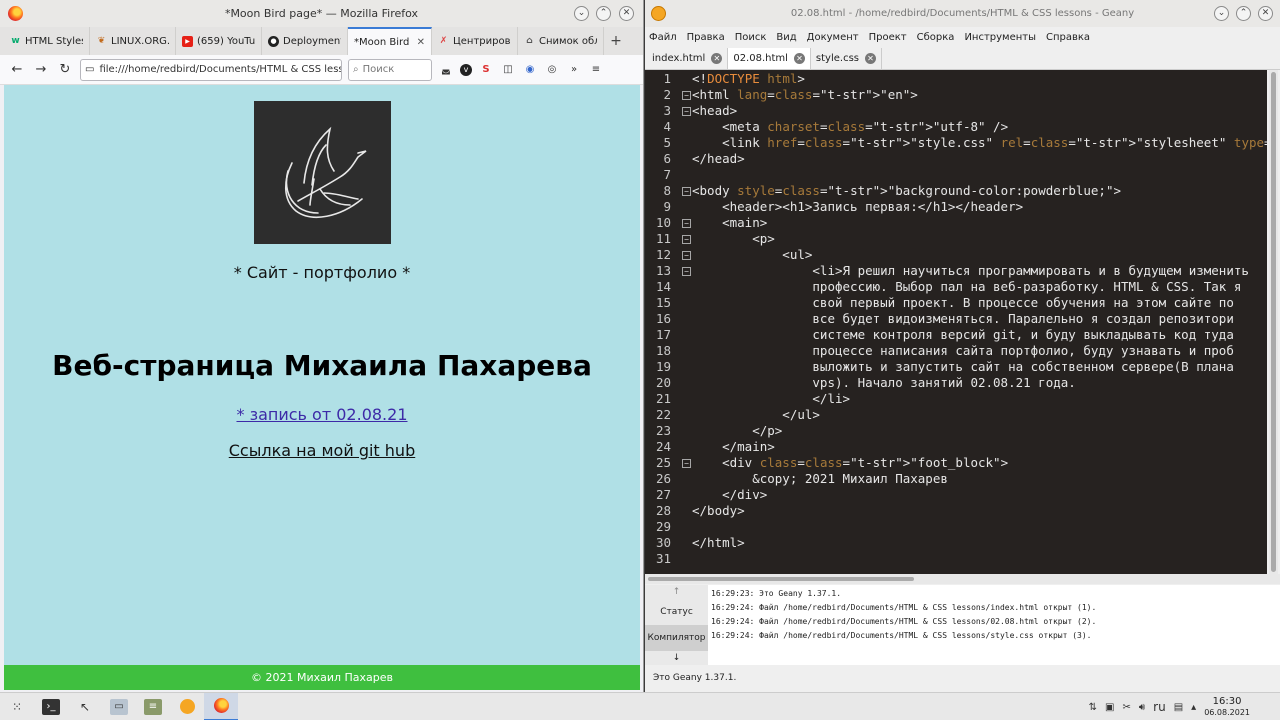 Image resolution: width=1280 pixels, height=720 pixels. What do you see at coordinates (221, 706) in the screenshot?
I see `taskbar-firefox` at bounding box center [221, 706].